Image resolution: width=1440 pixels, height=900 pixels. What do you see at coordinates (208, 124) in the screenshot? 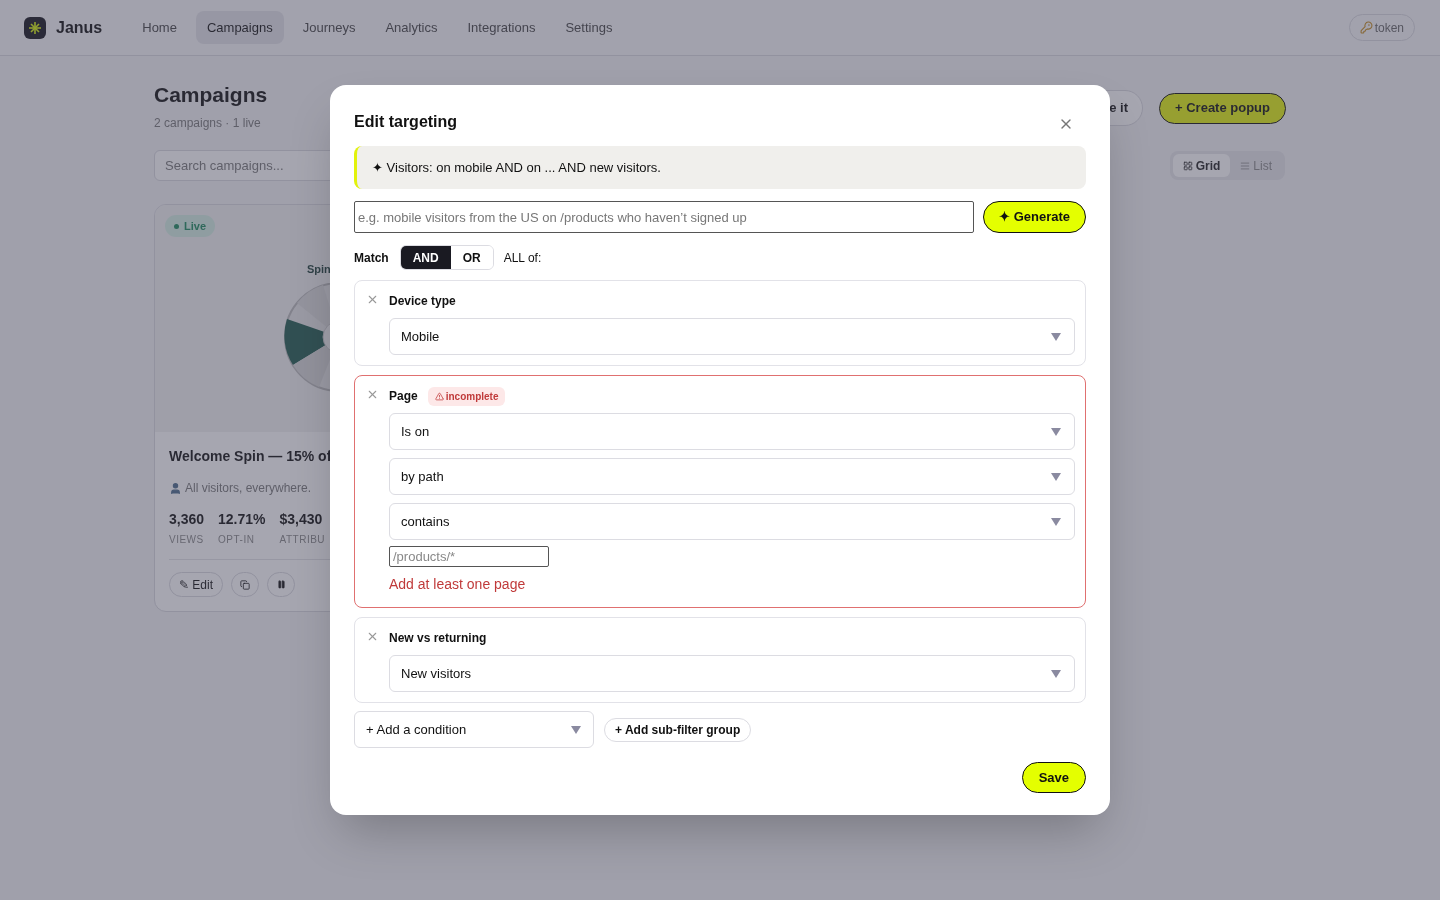
I see `page-subtitle: 2 campaigns · 1 live` at bounding box center [208, 124].